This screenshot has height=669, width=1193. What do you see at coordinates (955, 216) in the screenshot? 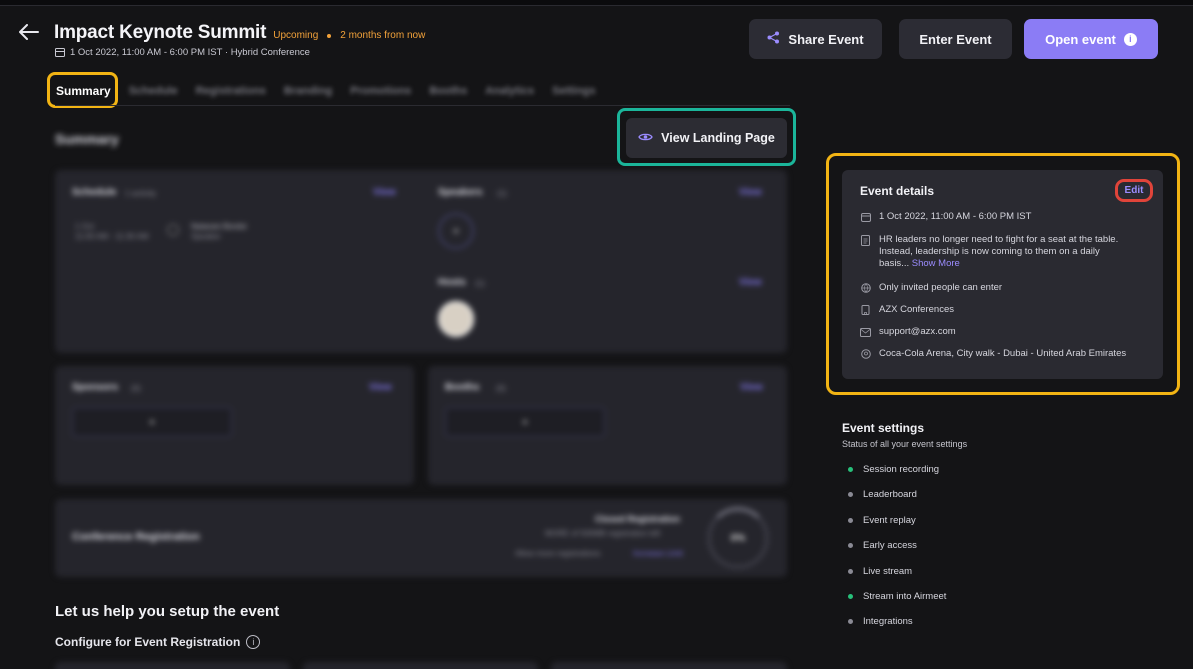
I see `event-datetime: 1 Oct 2022, 11:00 AM - 6:00 PM IST` at bounding box center [955, 216].